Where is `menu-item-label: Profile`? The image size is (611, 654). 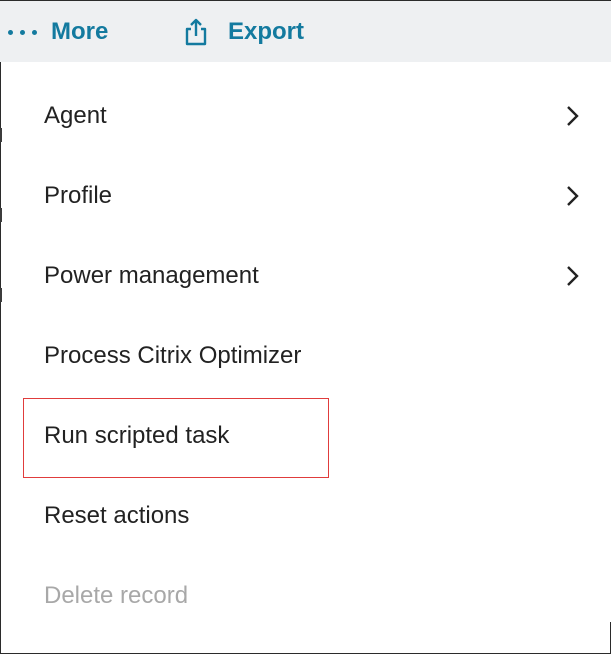 menu-item-label: Profile is located at coordinates (78, 195).